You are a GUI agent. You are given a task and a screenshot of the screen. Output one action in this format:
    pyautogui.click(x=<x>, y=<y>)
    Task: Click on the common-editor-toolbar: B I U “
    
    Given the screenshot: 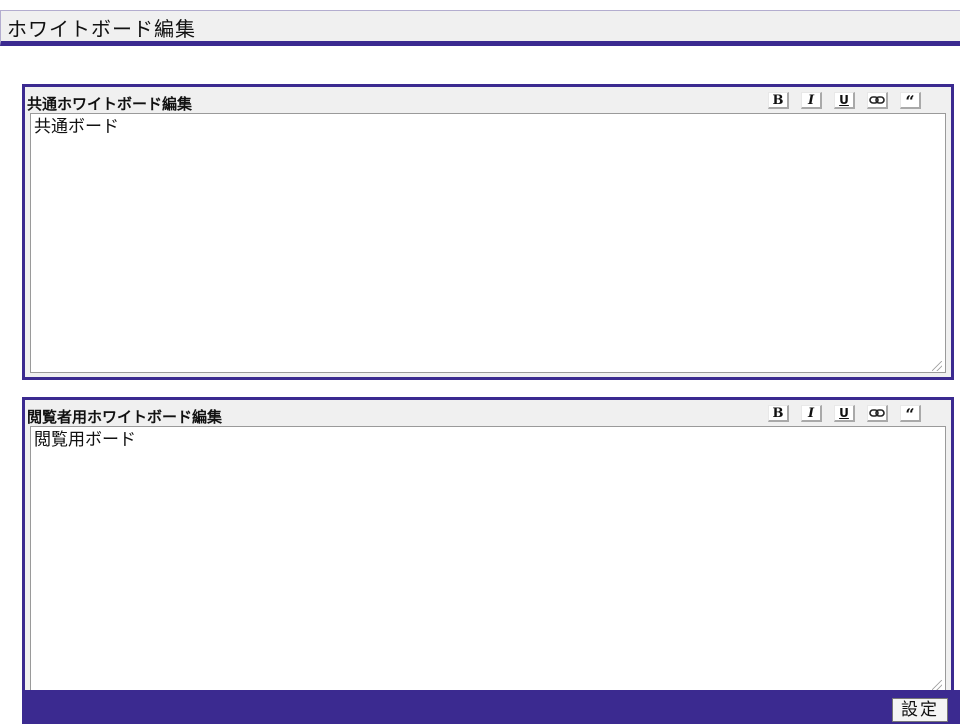 What is the action you would take?
    pyautogui.click(x=844, y=103)
    